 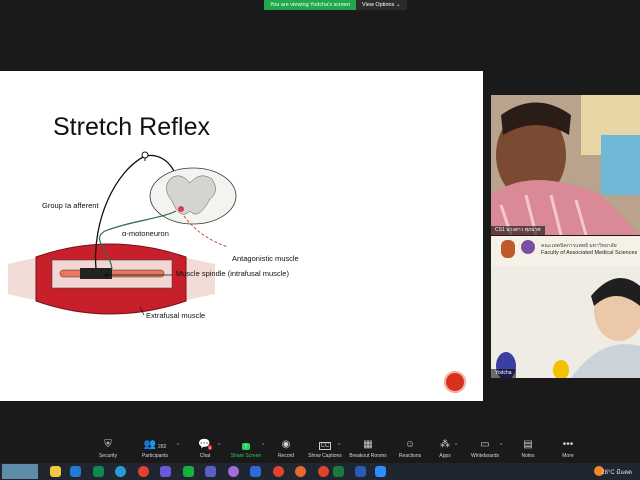 I want to click on whiteboards-label: Whiteboards, so click(x=485, y=456).